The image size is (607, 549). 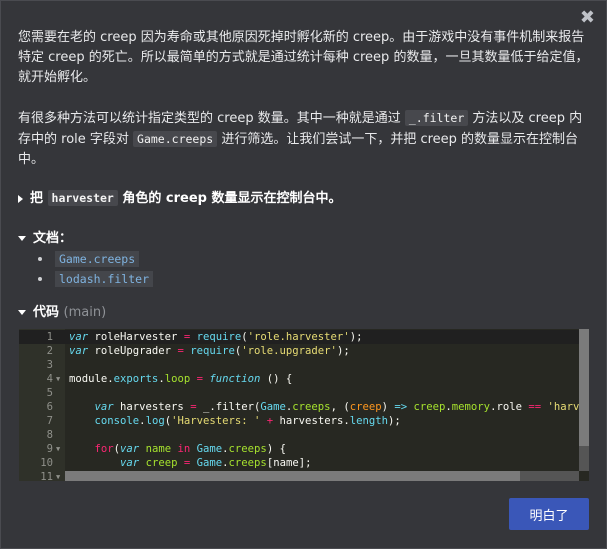 I want to click on intro-p2-text-a: 有很多种方法可以统计指定类型的 creep 数量。其中一种就是通过, so click(x=211, y=118).